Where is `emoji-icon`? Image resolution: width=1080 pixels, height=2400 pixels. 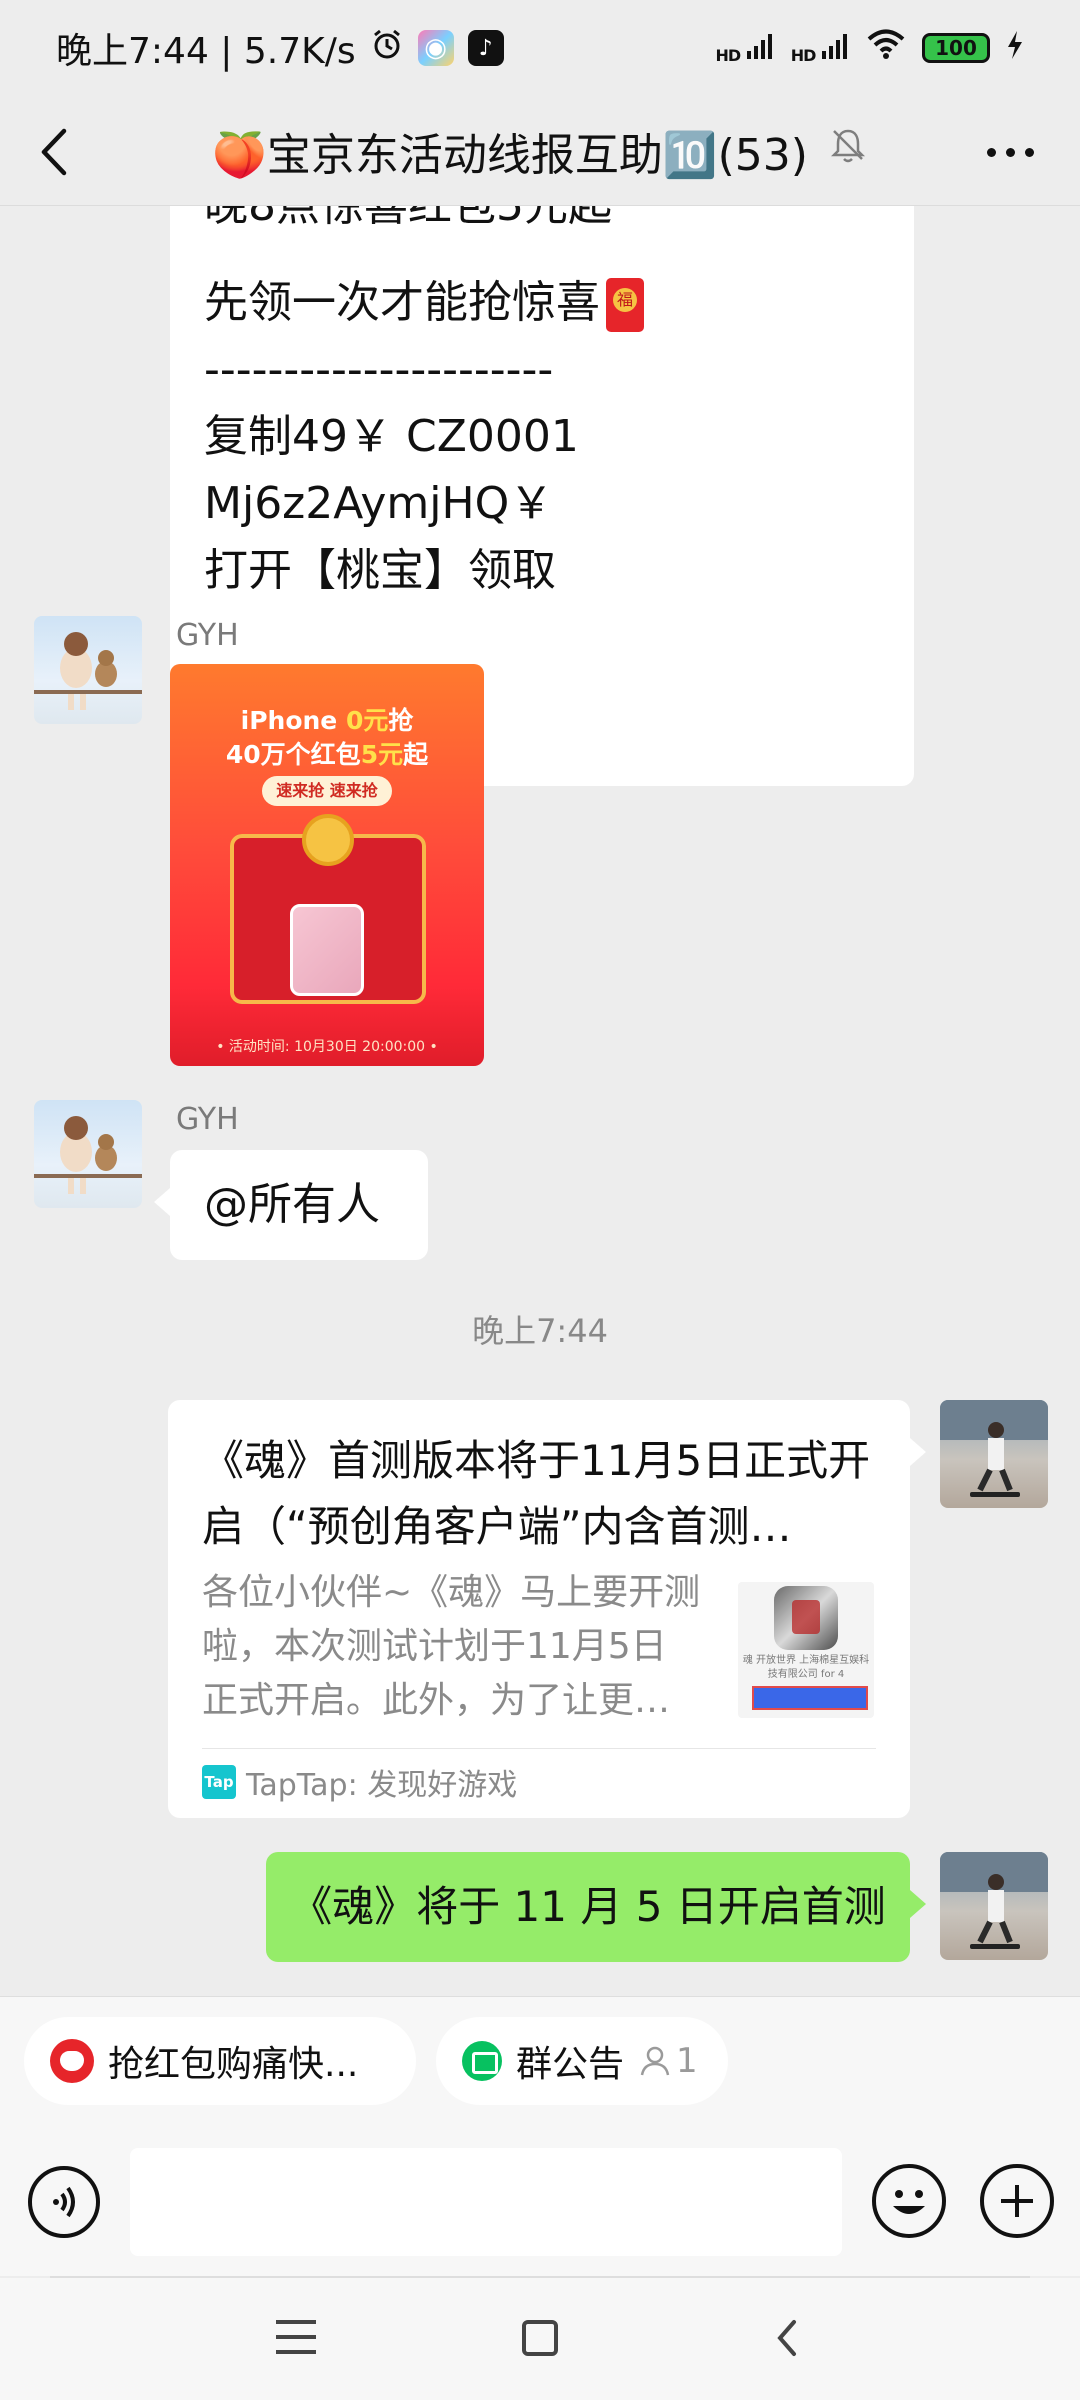
emoji-icon is located at coordinates (909, 2202).